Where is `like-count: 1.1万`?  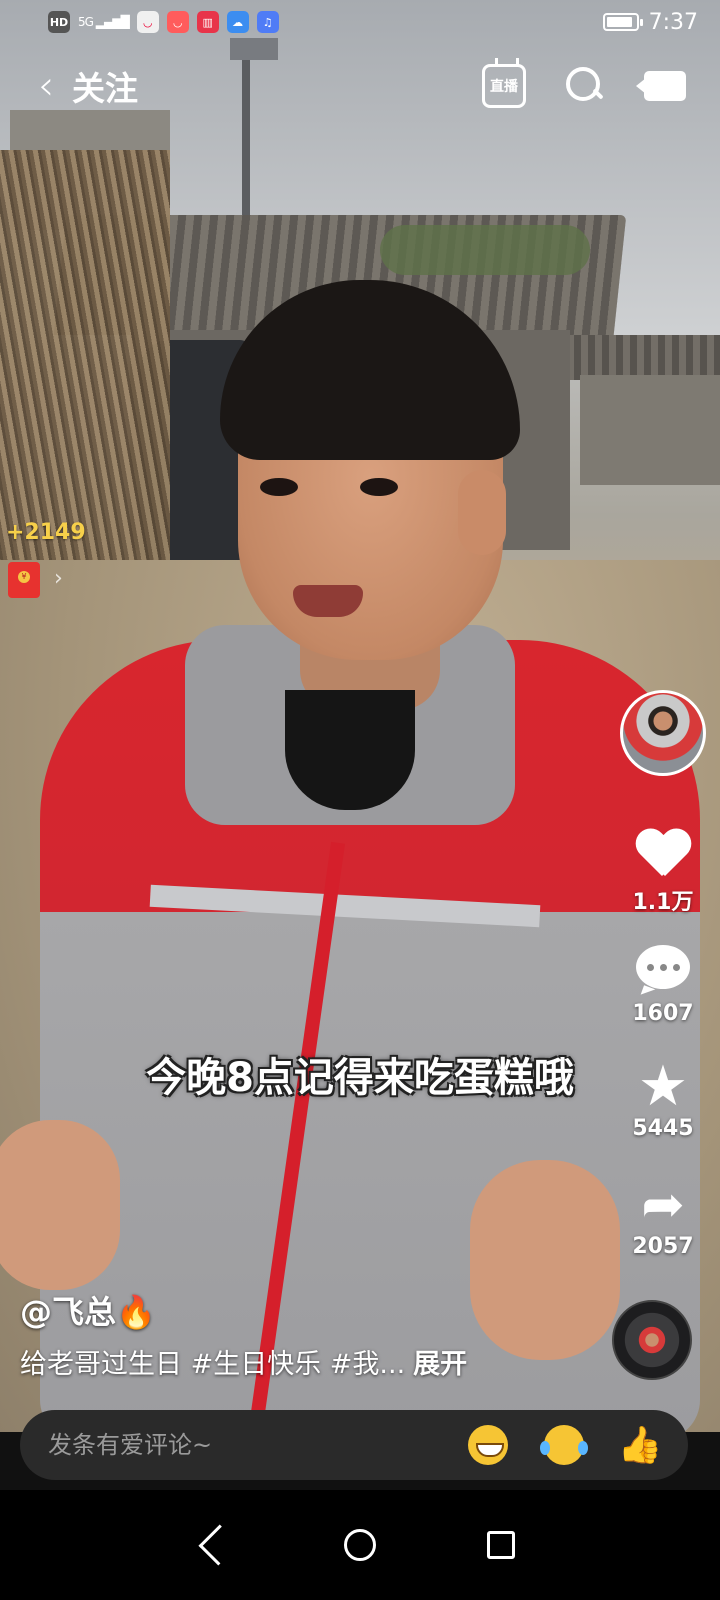
like-count: 1.1万 is located at coordinates (663, 902).